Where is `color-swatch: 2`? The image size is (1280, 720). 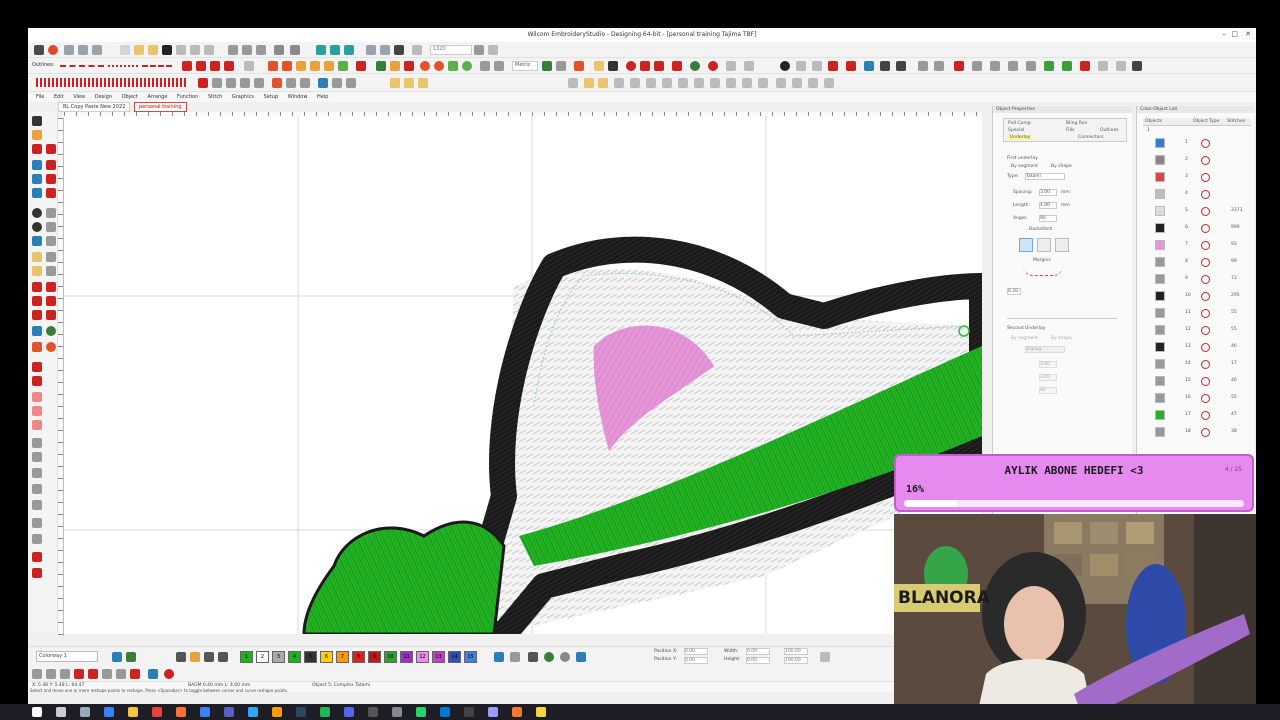
color-swatch: 2 is located at coordinates (262, 657).